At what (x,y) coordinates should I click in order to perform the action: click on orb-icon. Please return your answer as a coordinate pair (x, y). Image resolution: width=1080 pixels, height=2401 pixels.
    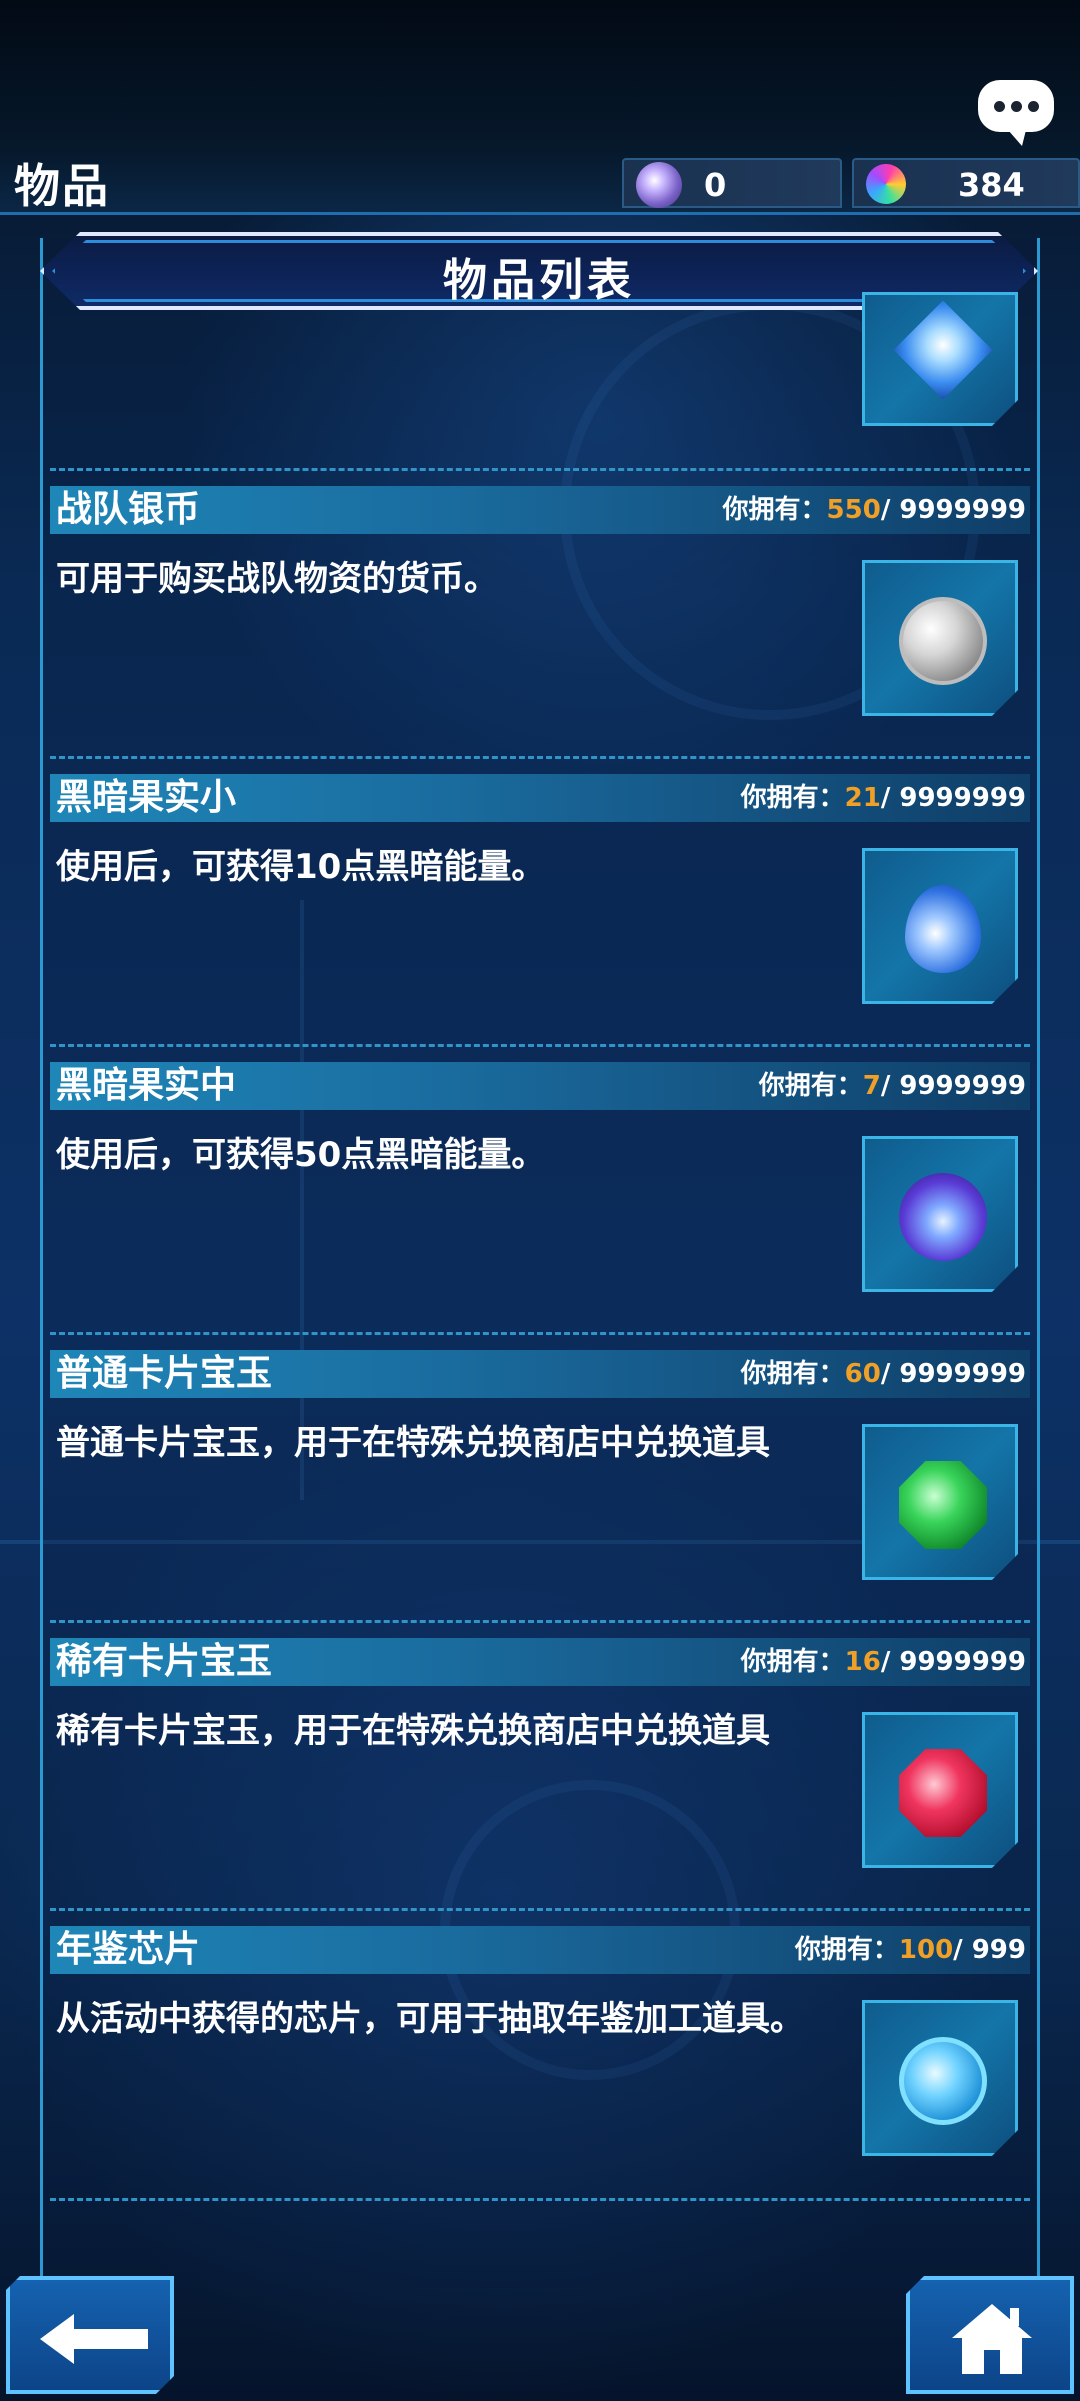
    Looking at the image, I should click on (659, 185).